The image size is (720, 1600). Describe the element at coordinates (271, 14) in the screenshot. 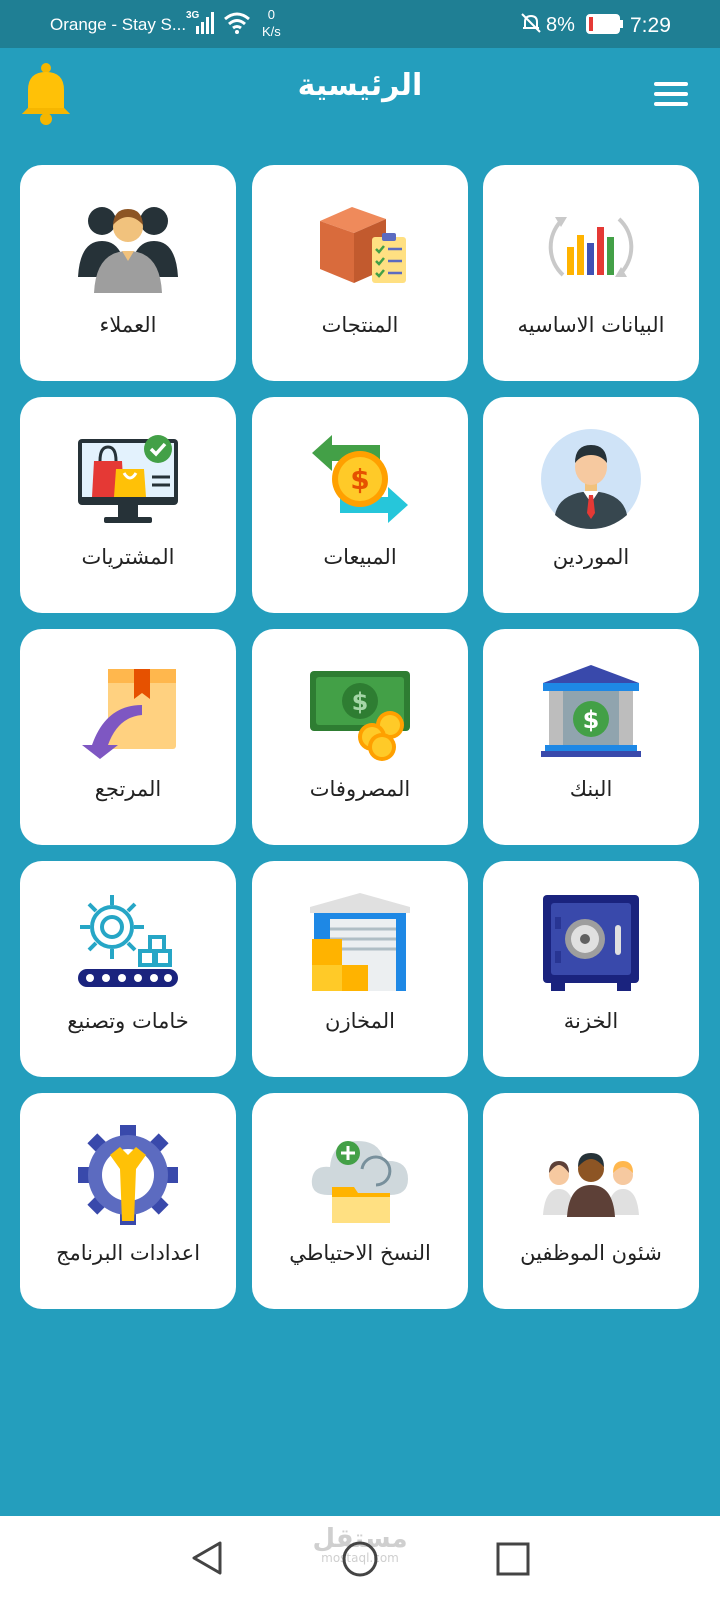

I see `speed-value: 0` at that location.